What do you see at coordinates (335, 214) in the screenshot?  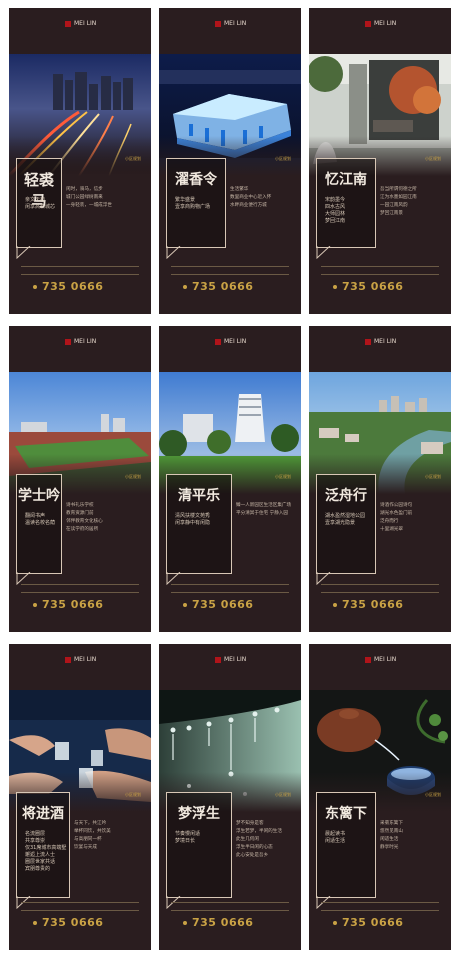 I see `poster-subtitle: 大师园林` at bounding box center [335, 214].